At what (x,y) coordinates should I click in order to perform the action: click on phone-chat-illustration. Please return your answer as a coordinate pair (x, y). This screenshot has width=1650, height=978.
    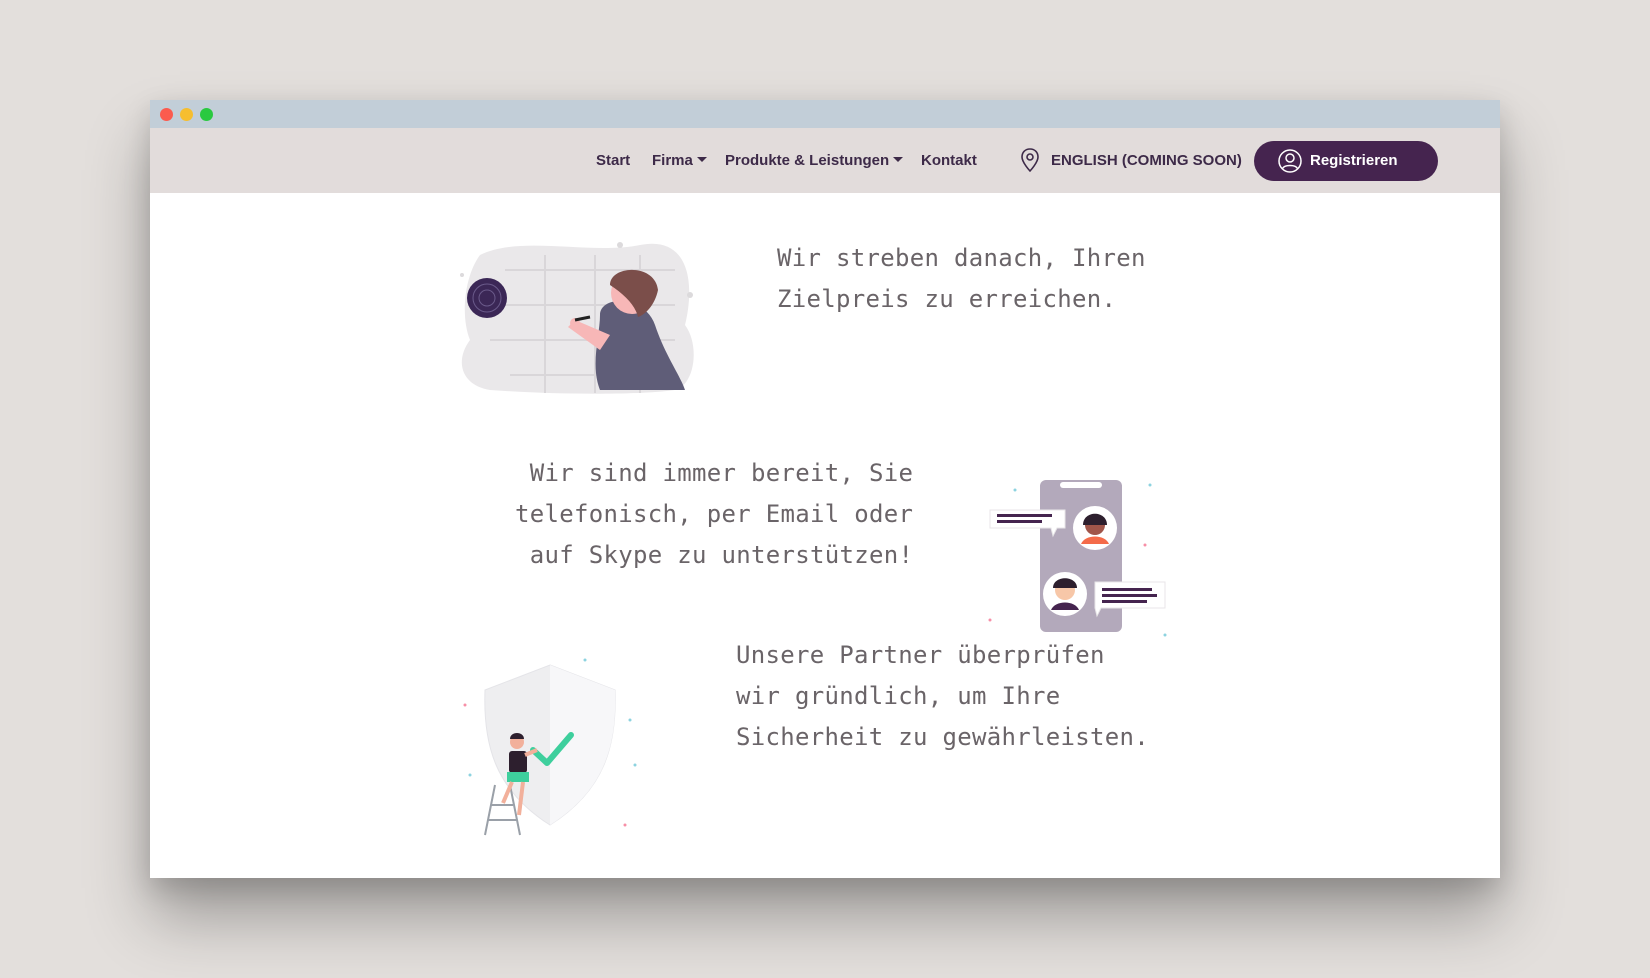
    Looking at the image, I should click on (1077, 558).